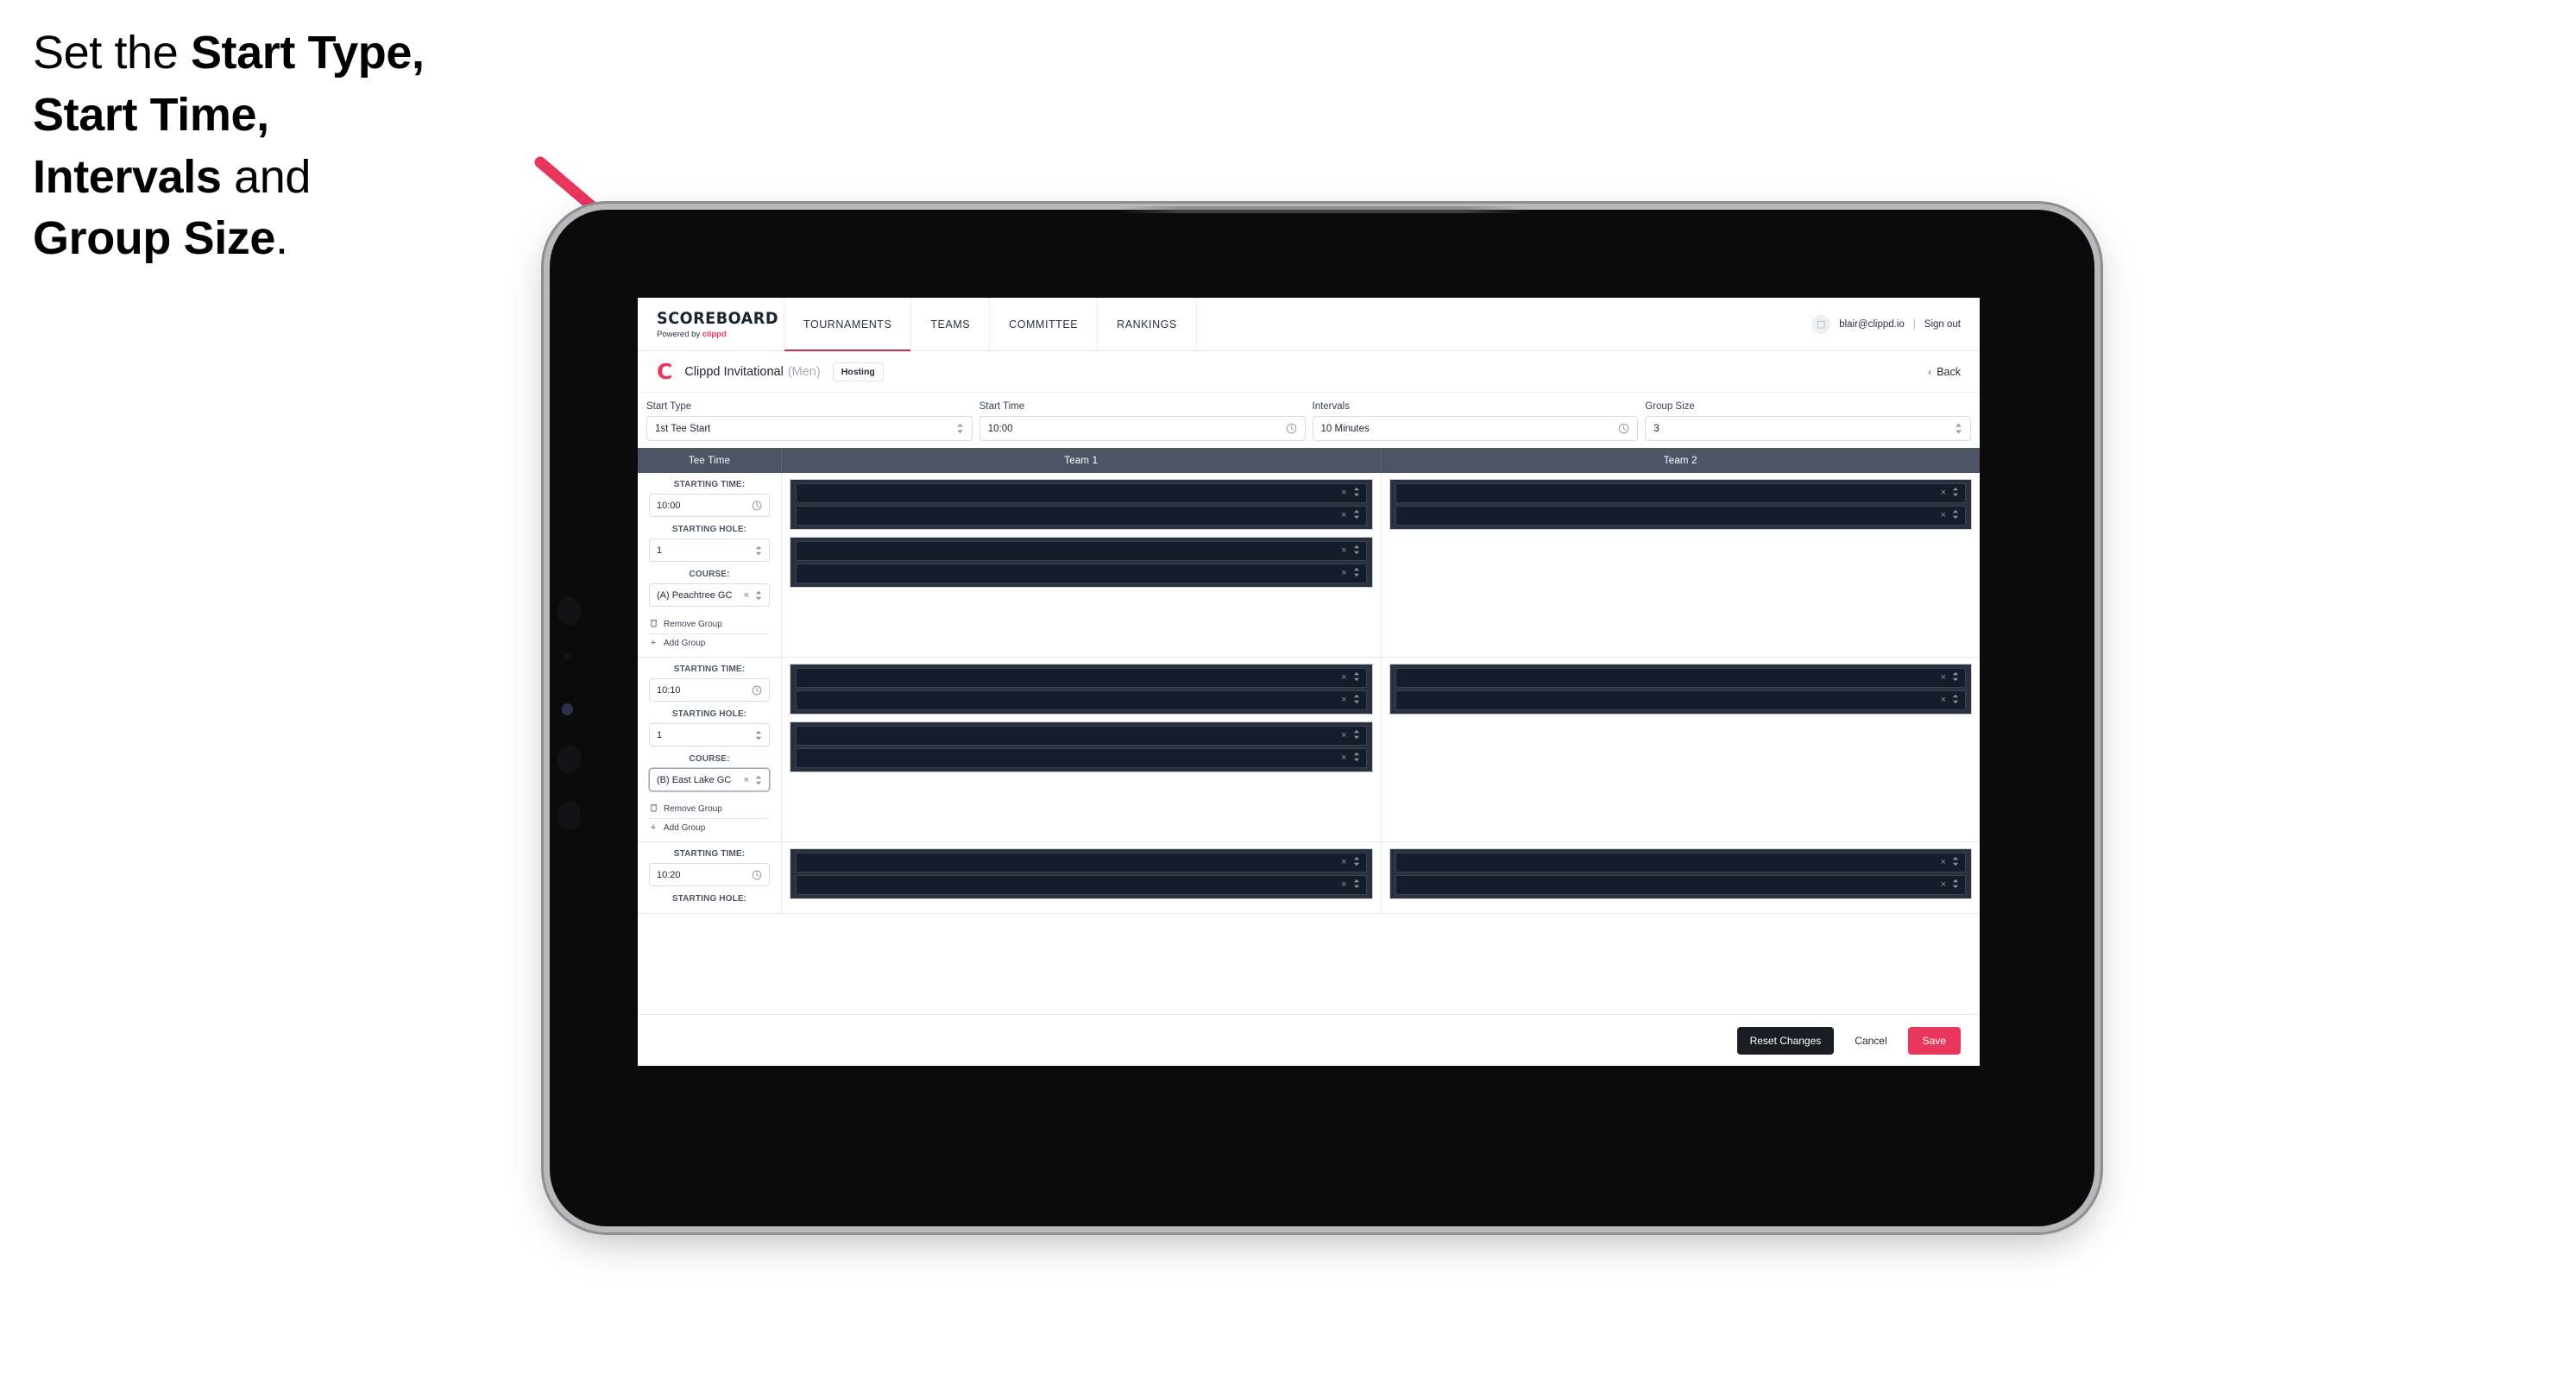 Image resolution: width=2576 pixels, height=1386 pixels. Describe the element at coordinates (709, 506) in the screenshot. I see `starting-time-input: 10:00` at that location.